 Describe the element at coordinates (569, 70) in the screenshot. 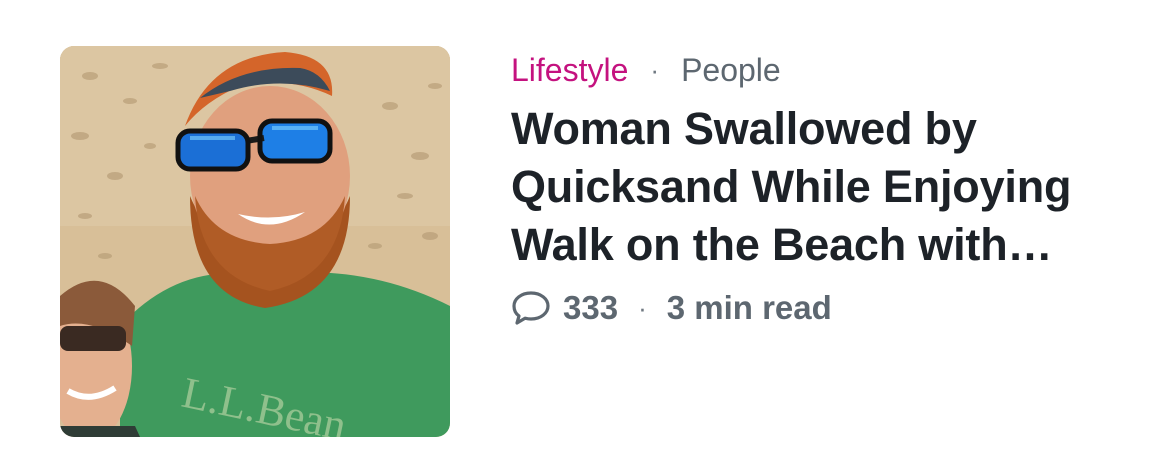

I see `category-link: Lifestyle` at that location.